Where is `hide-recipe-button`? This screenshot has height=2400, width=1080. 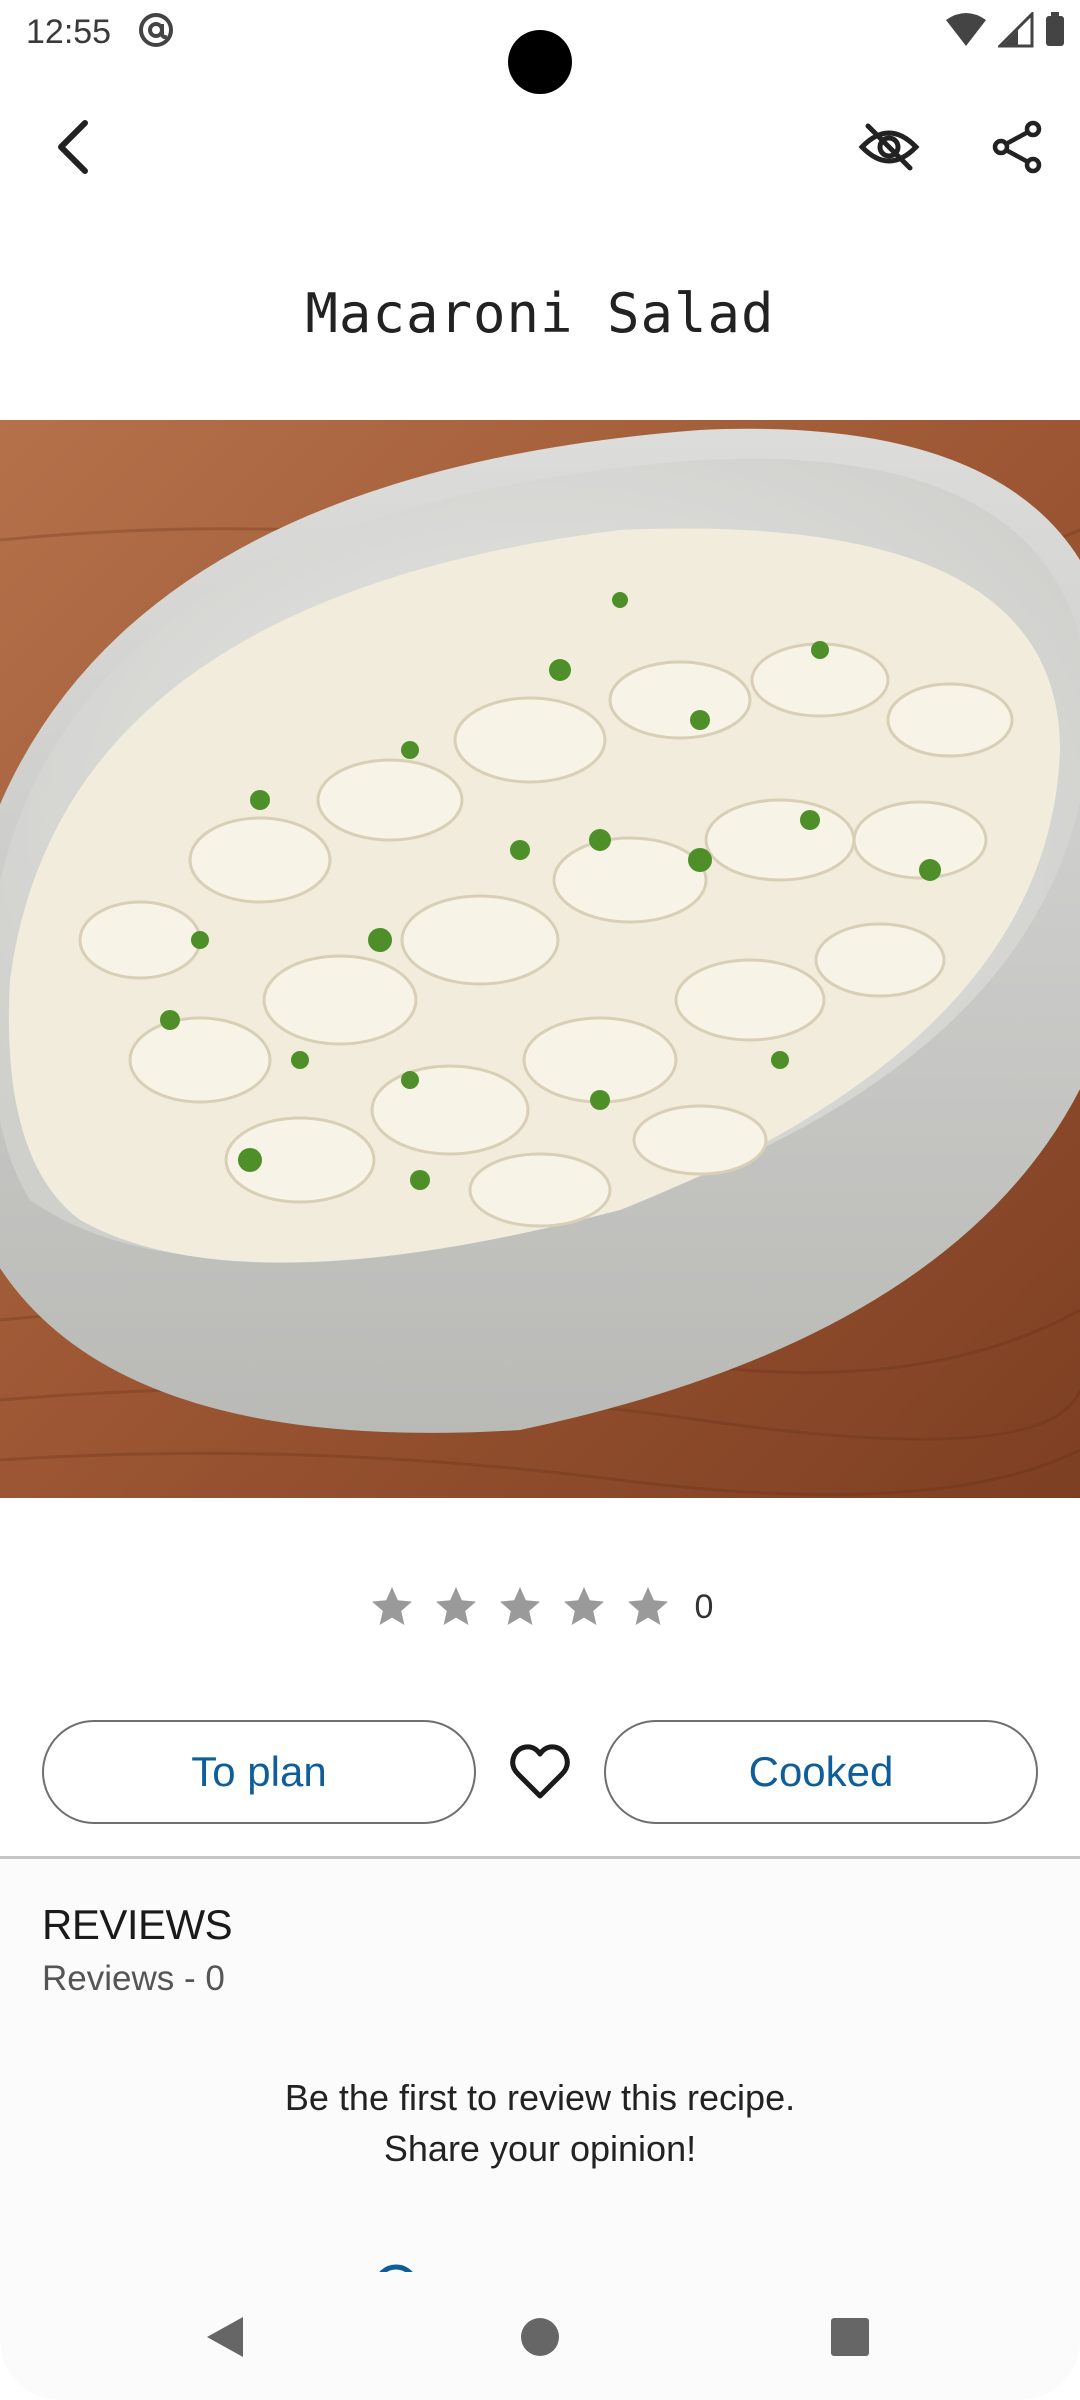
hide-recipe-button is located at coordinates (889, 147).